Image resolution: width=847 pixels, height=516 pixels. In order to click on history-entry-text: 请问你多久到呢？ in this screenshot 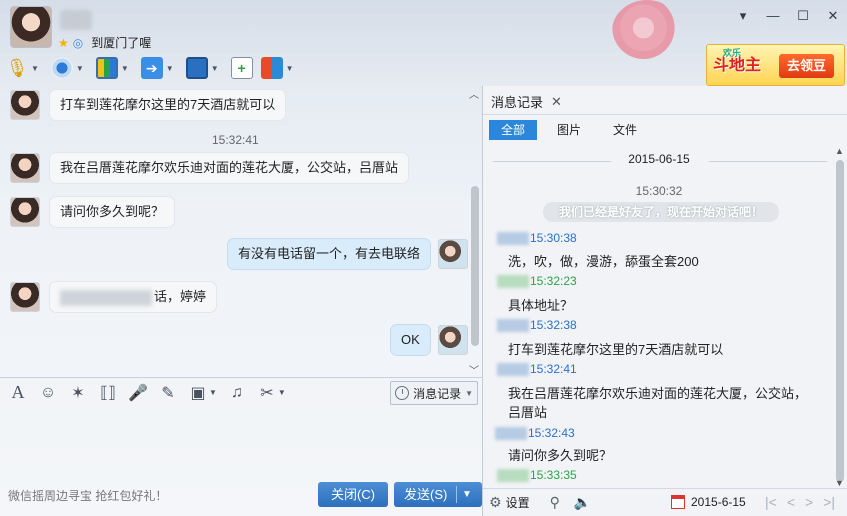, I will do `click(560, 455)`.